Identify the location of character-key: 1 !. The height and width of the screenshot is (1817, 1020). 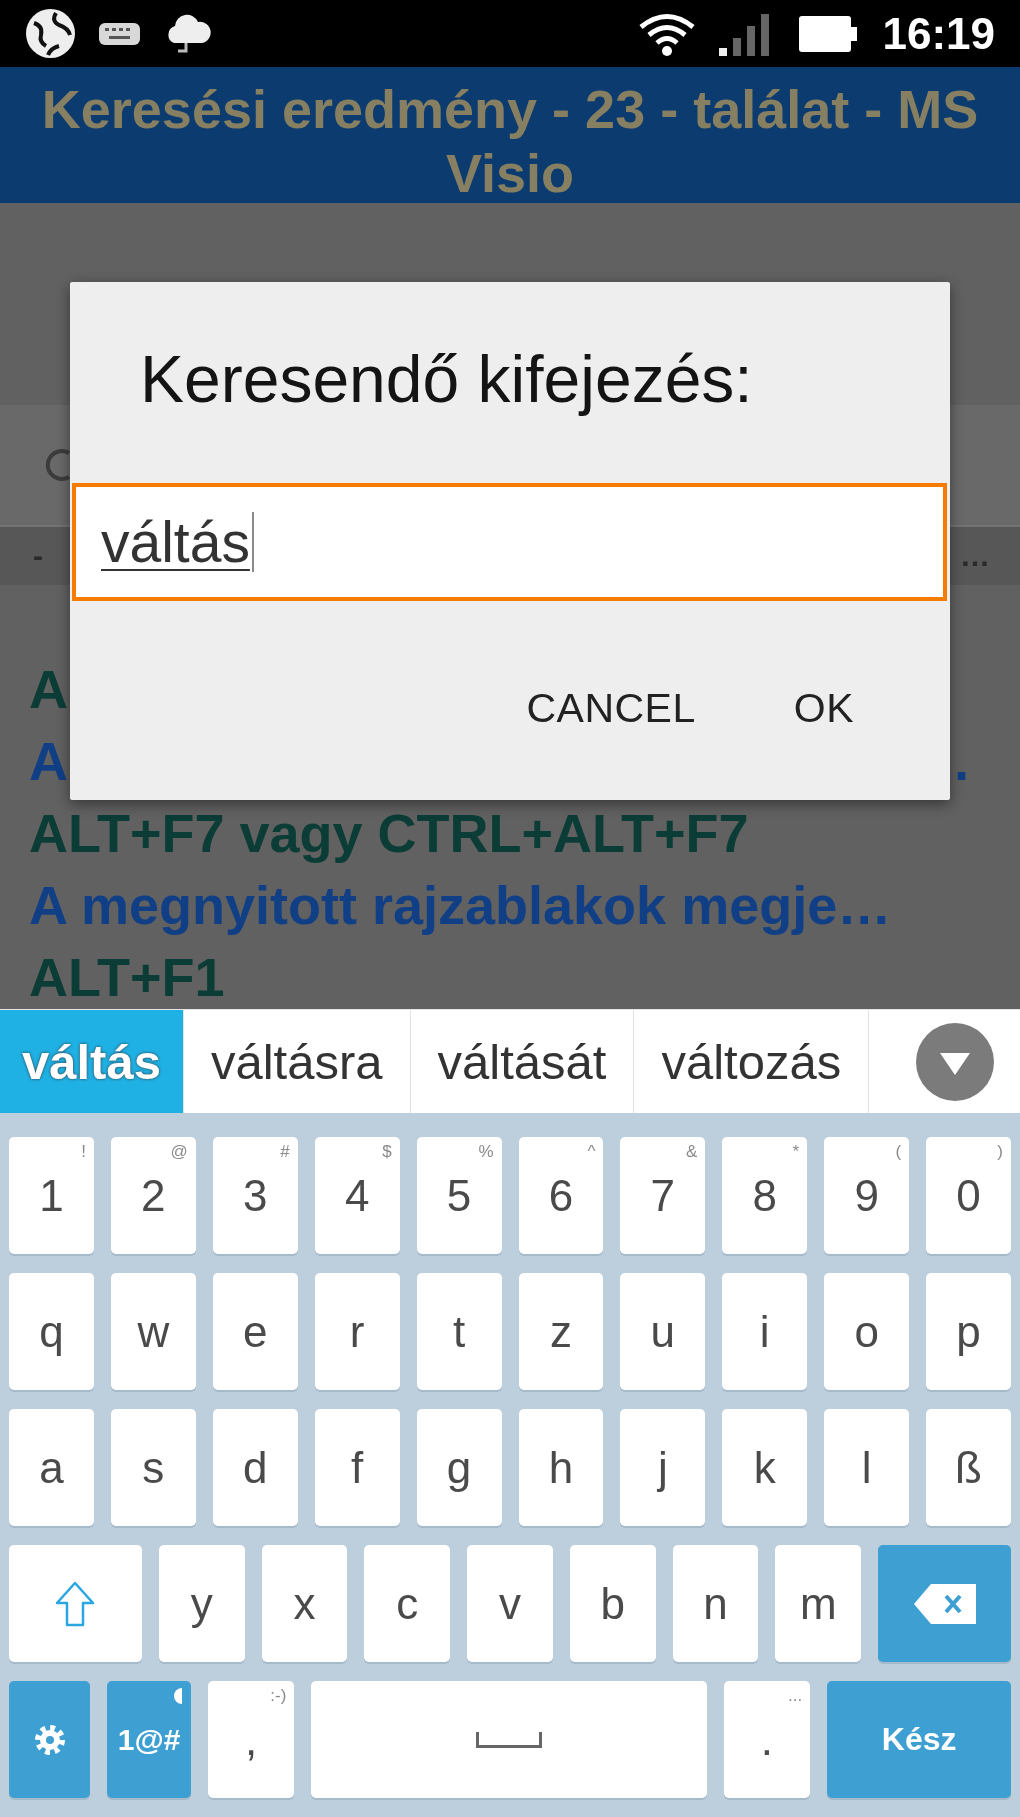
(51, 1195).